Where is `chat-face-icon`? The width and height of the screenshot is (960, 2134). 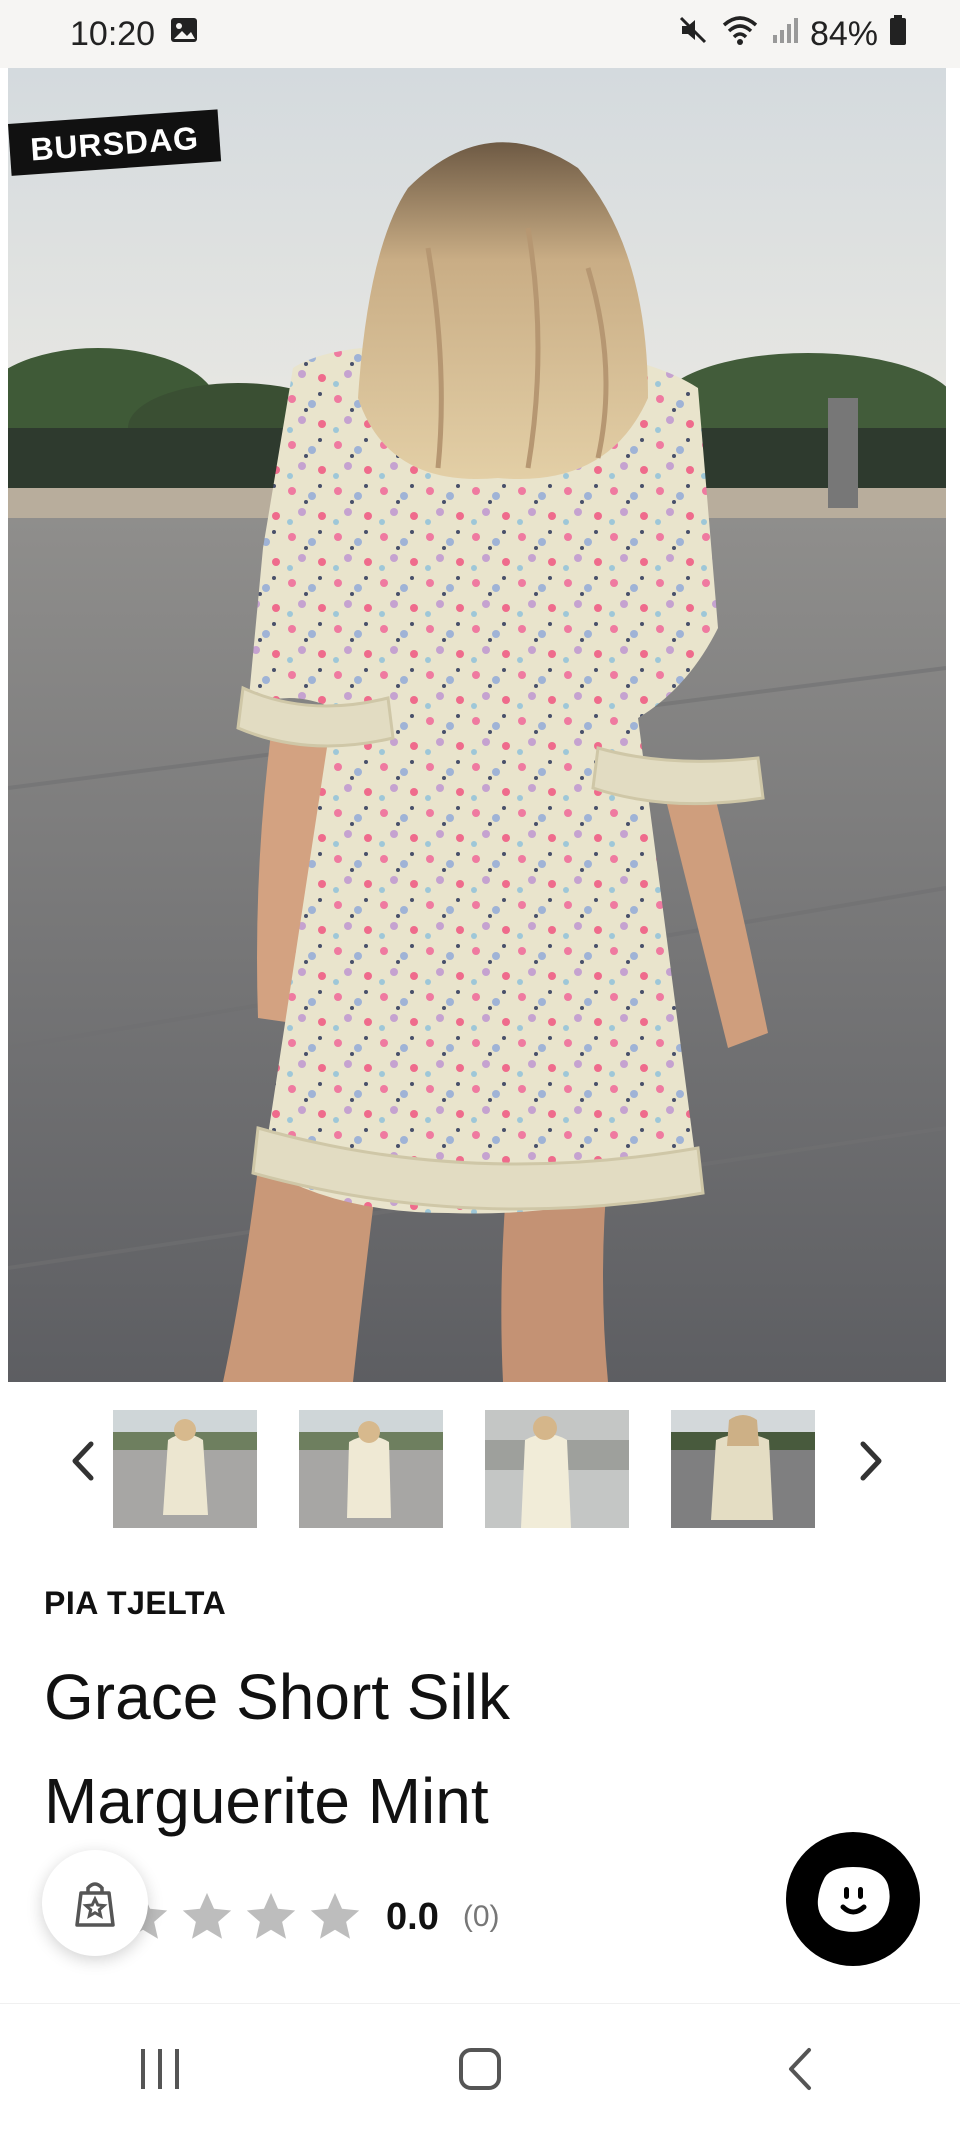 chat-face-icon is located at coordinates (853, 1899).